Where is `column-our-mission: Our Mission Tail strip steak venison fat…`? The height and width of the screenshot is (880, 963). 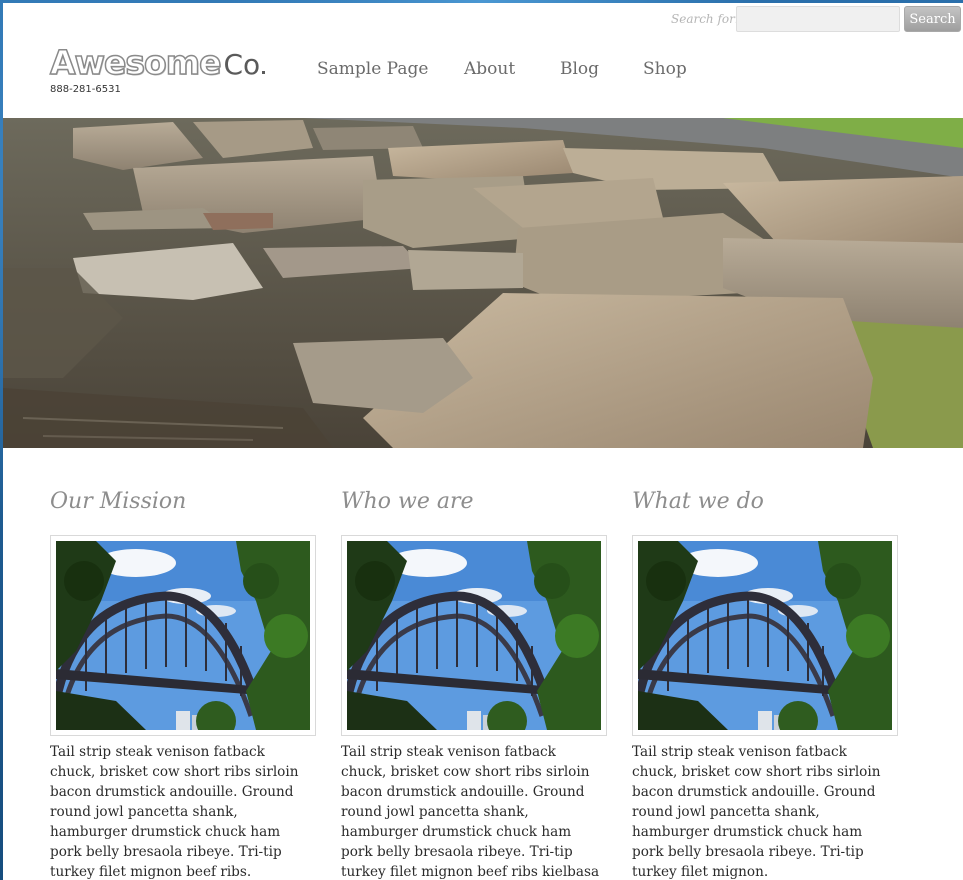
column-our-mission: Our Mission Tail strip steak venison fat… is located at coordinates (183, 684).